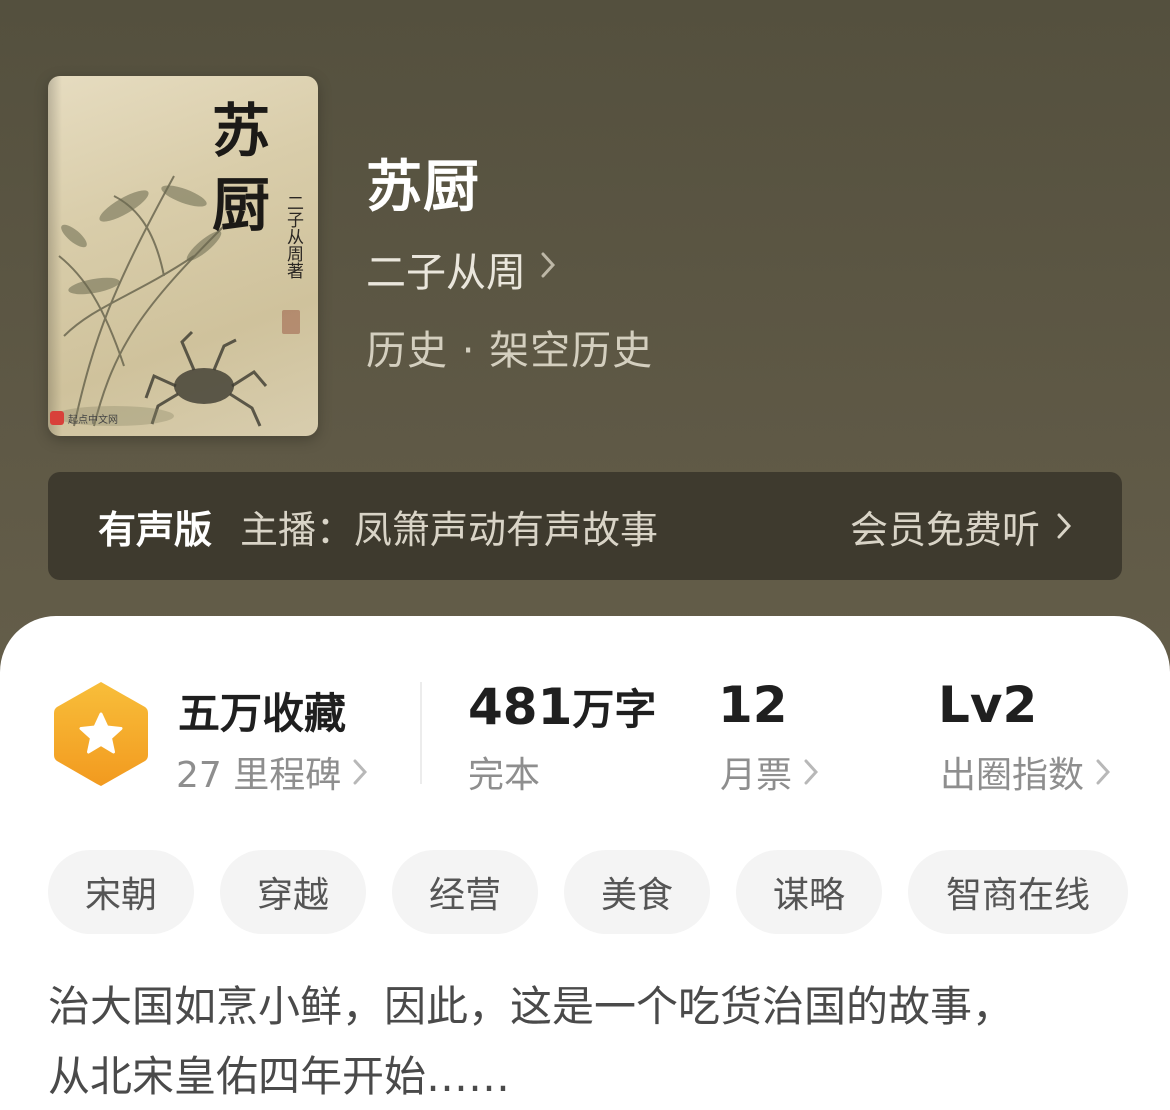 The width and height of the screenshot is (1170, 1110). Describe the element at coordinates (57, 418) in the screenshot. I see `publisher-logo-icon` at that location.